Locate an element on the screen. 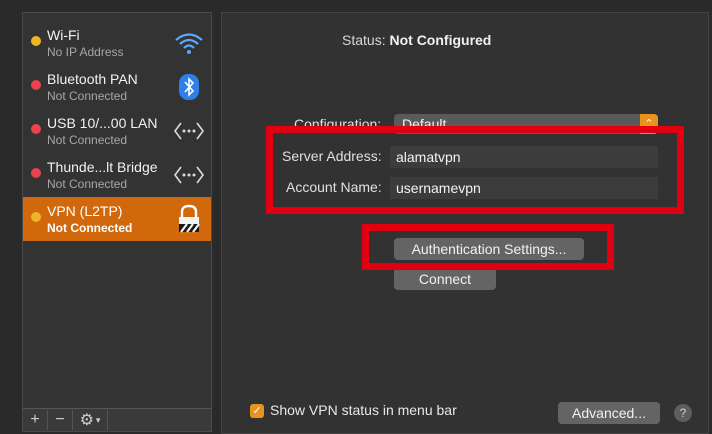  service-item-wifi: Wi-Fi No IP Address is located at coordinates (117, 43).